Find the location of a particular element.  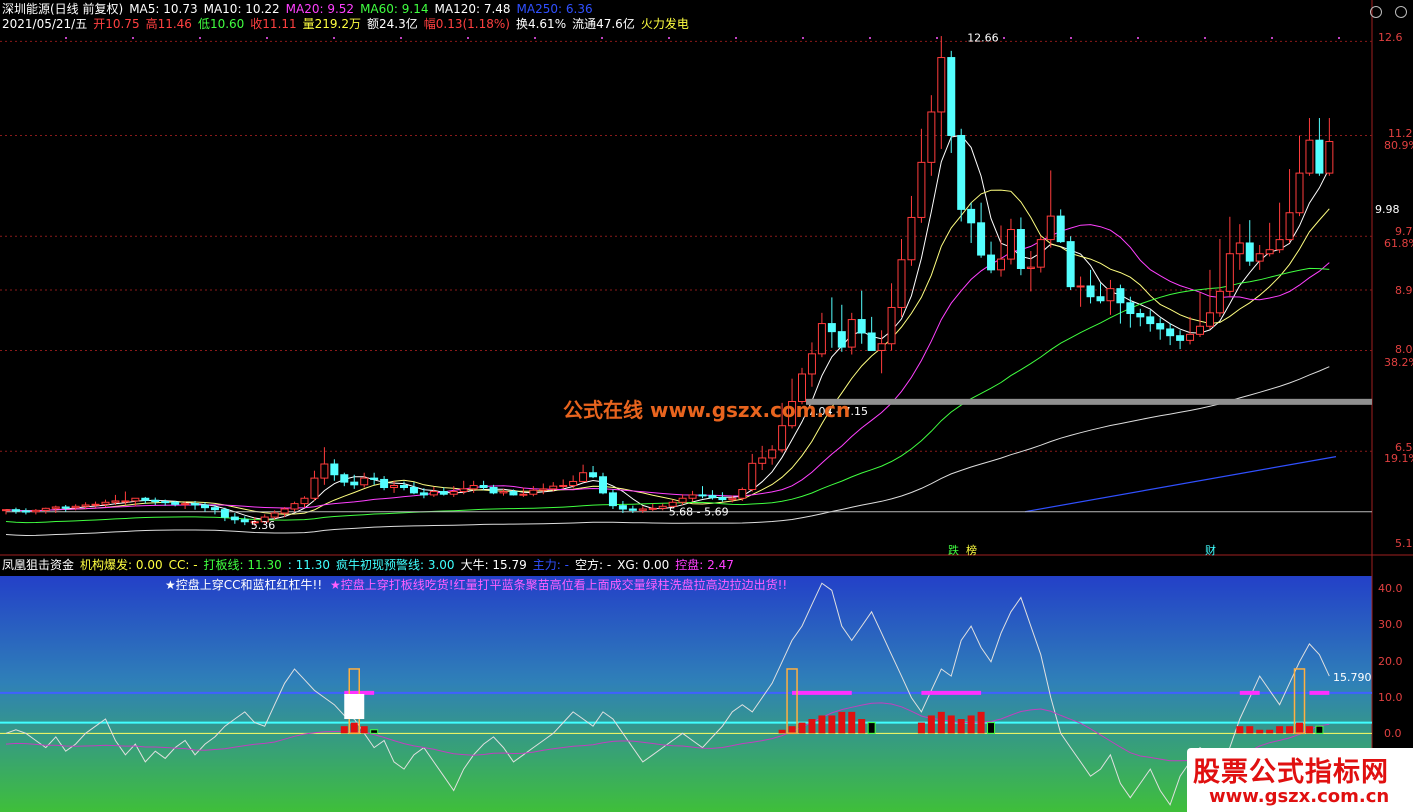

marker-cai: 财 is located at coordinates (1210, 550).